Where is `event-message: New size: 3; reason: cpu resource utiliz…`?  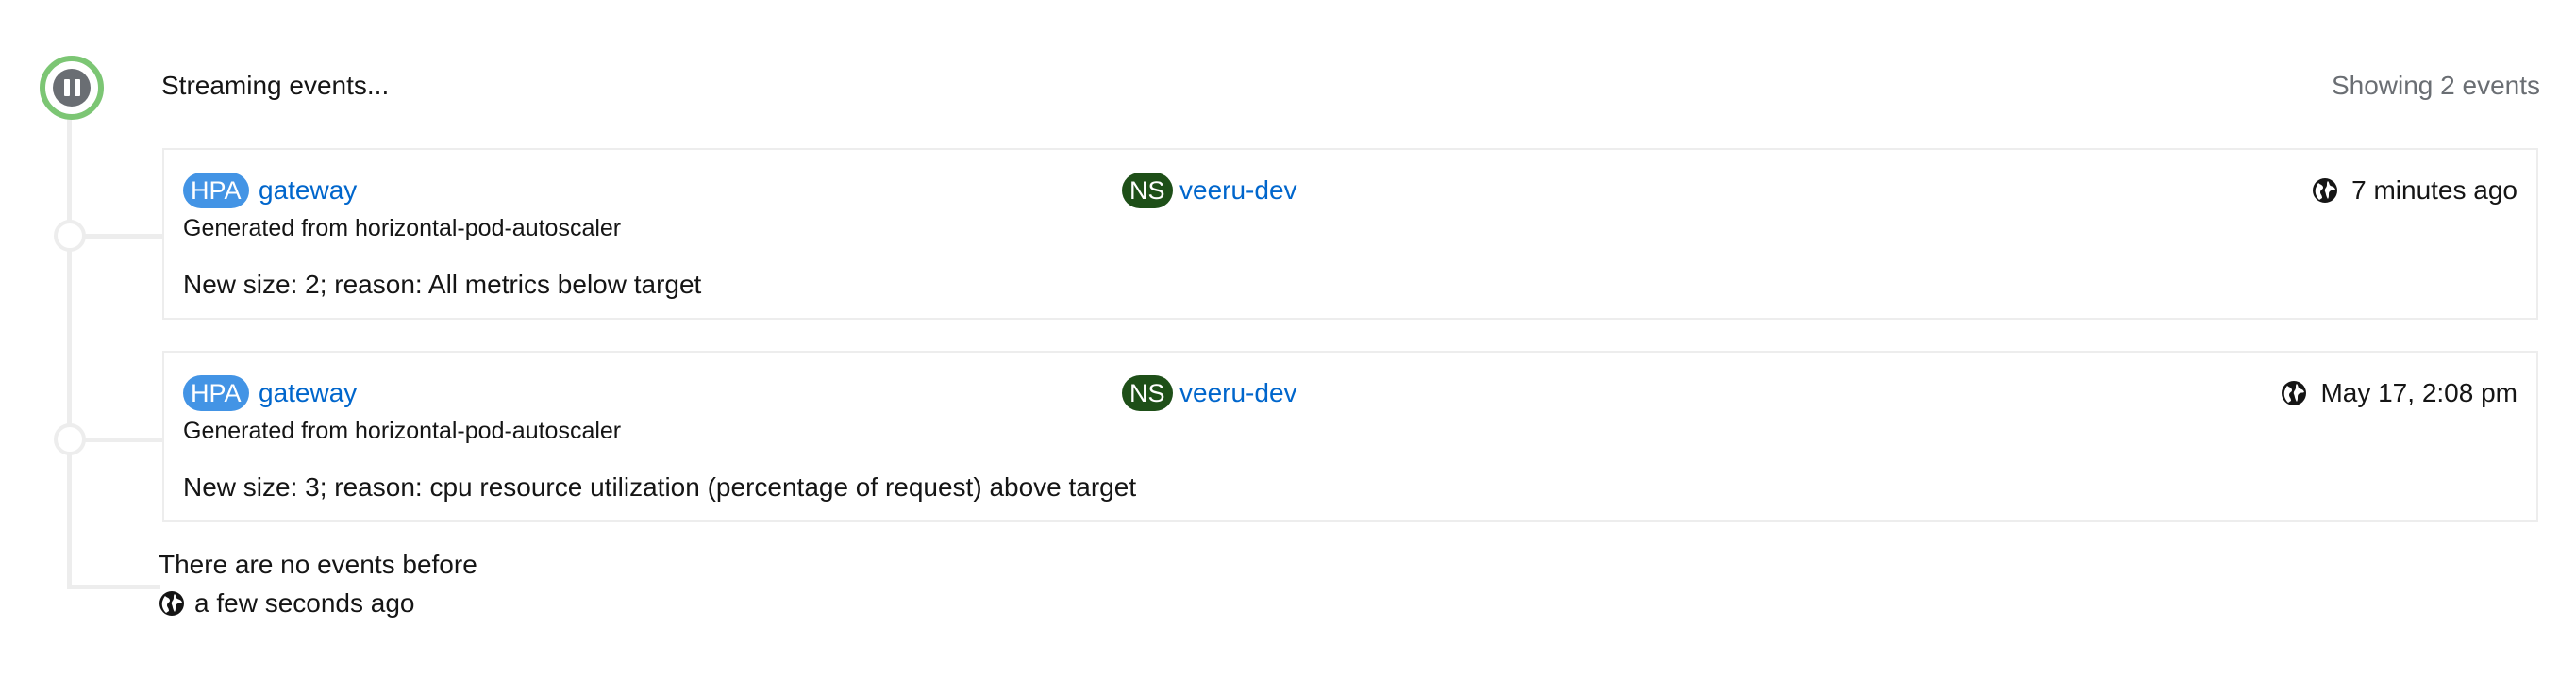
event-message: New size: 3; reason: cpu resource utiliz… is located at coordinates (660, 487).